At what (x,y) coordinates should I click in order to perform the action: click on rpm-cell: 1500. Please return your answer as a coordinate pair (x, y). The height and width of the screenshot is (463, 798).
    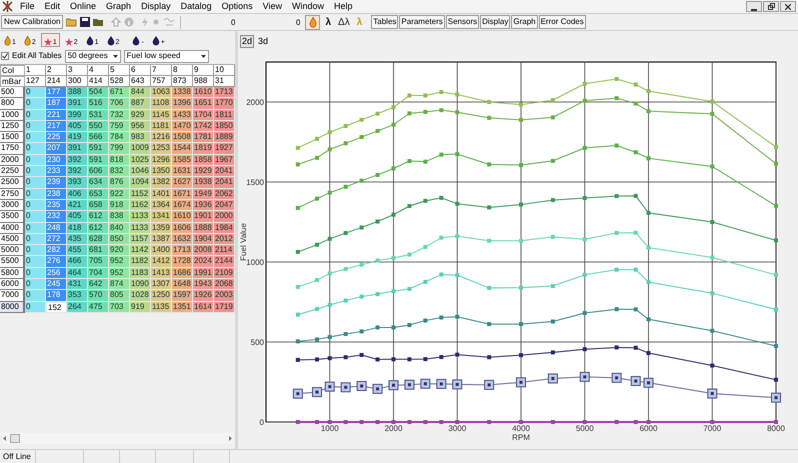
    Looking at the image, I should click on (12, 138).